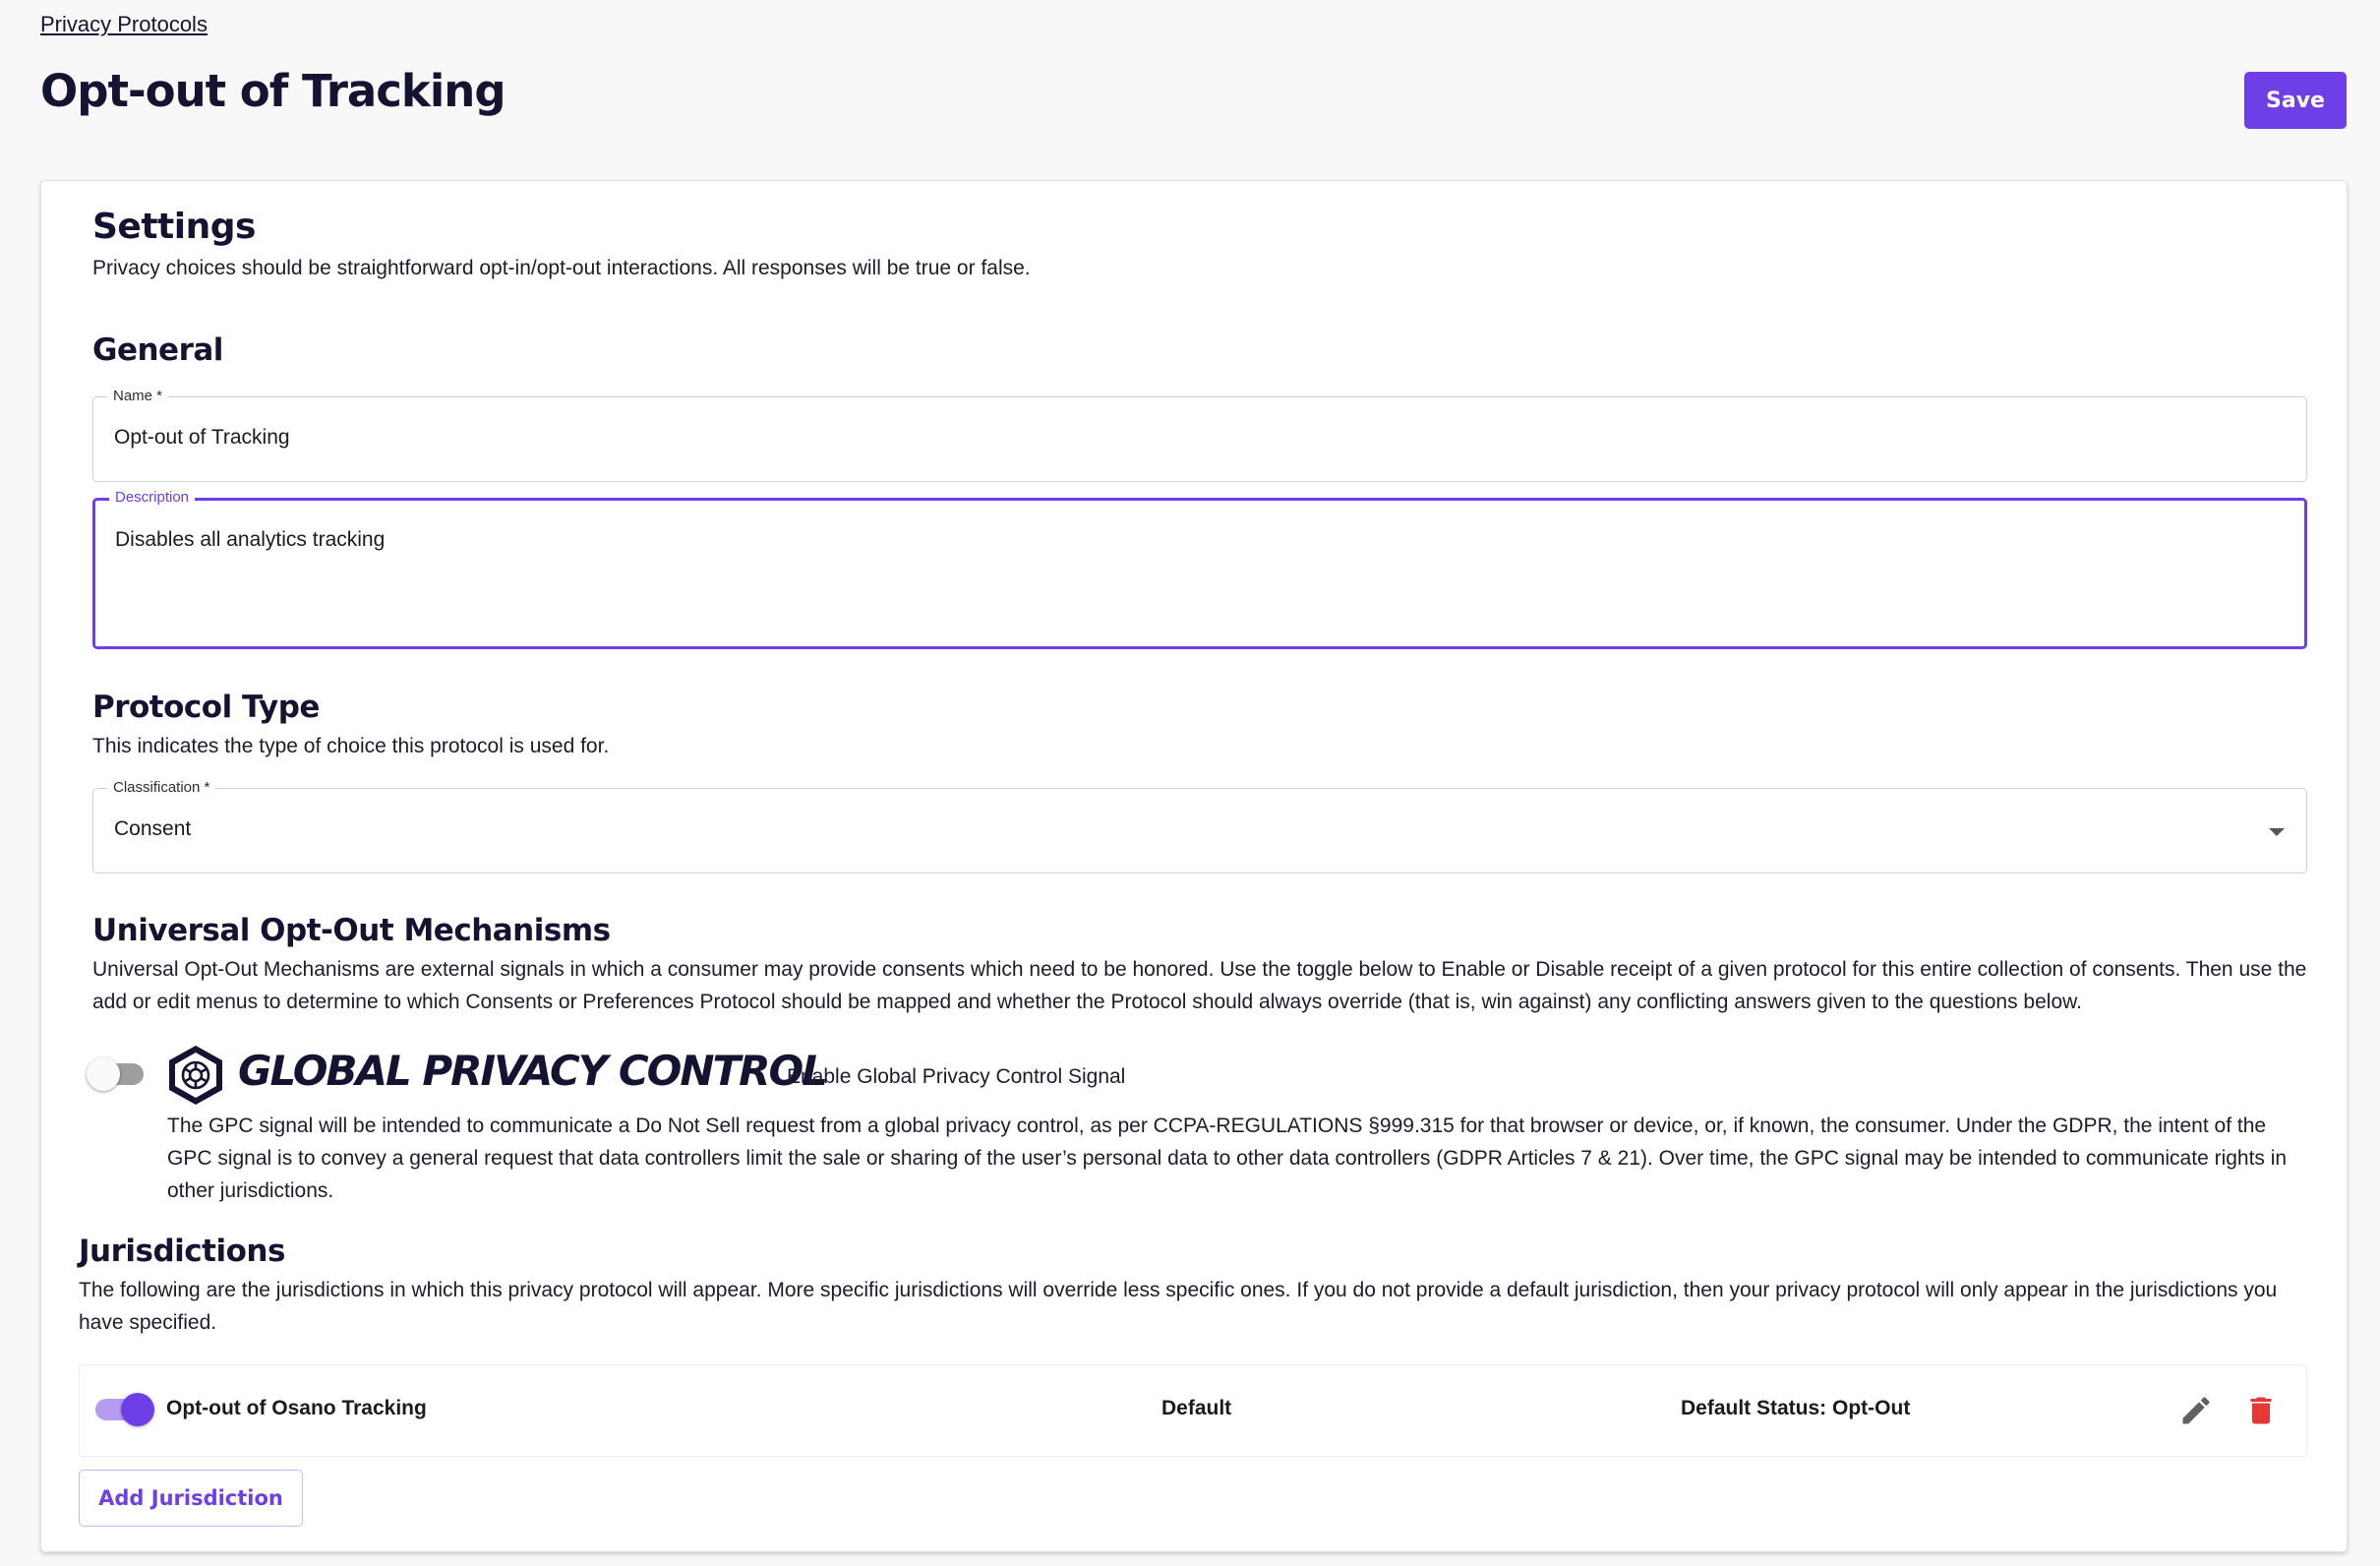 This screenshot has width=2380, height=1566. Describe the element at coordinates (1196, 1408) in the screenshot. I see `jurisdiction-type: Default` at that location.